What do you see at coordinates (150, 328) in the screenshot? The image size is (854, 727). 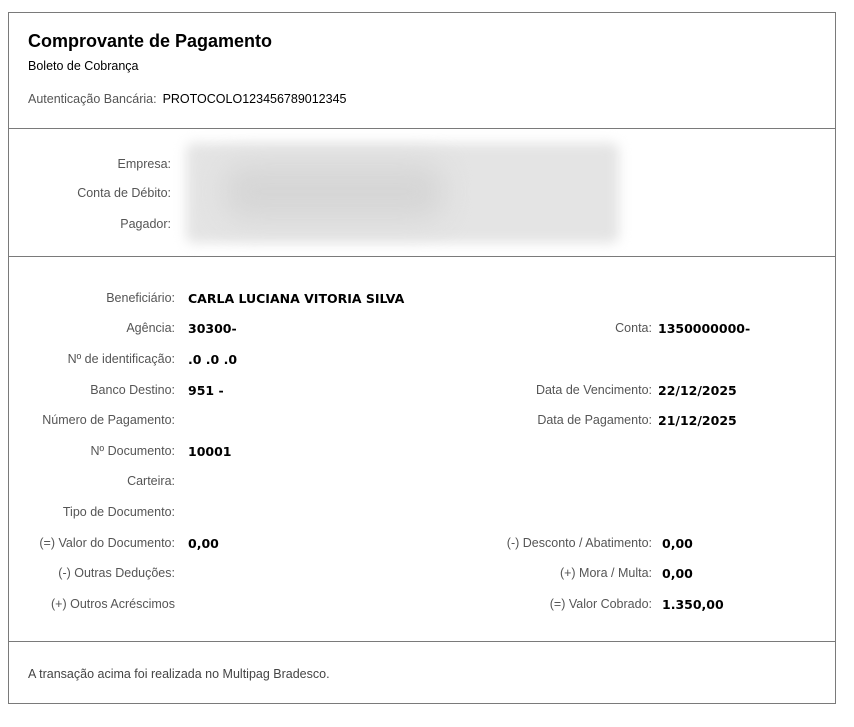 I see `agencia-label: Agência:` at bounding box center [150, 328].